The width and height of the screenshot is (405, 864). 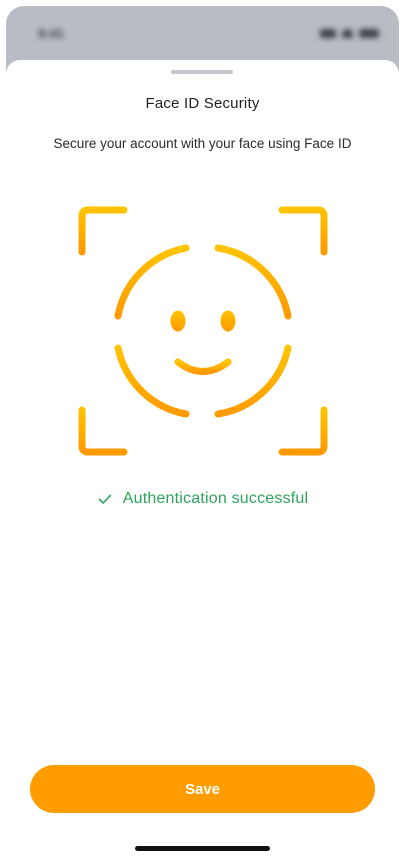 I want to click on save-button: Save, so click(x=202, y=789).